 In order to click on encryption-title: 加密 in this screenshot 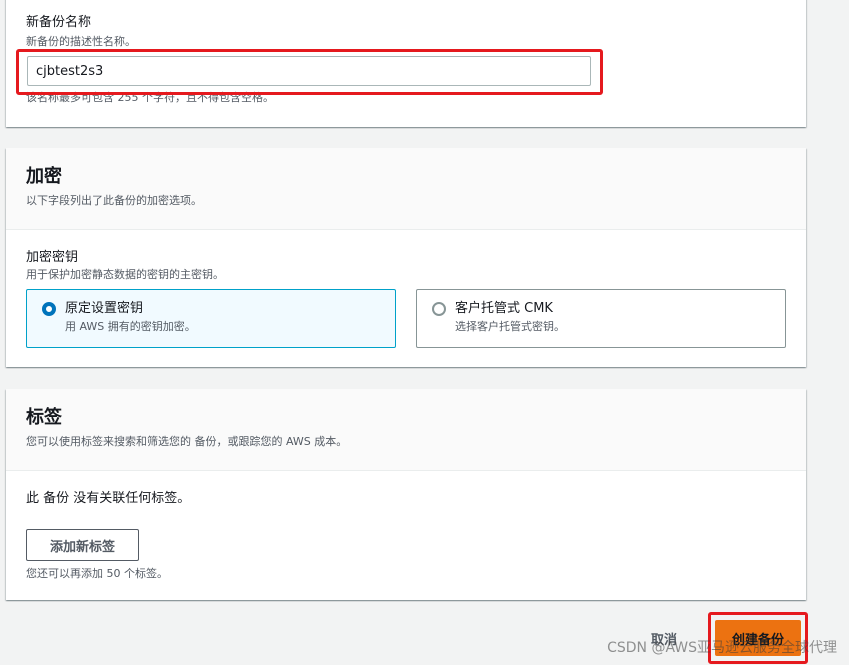, I will do `click(44, 176)`.